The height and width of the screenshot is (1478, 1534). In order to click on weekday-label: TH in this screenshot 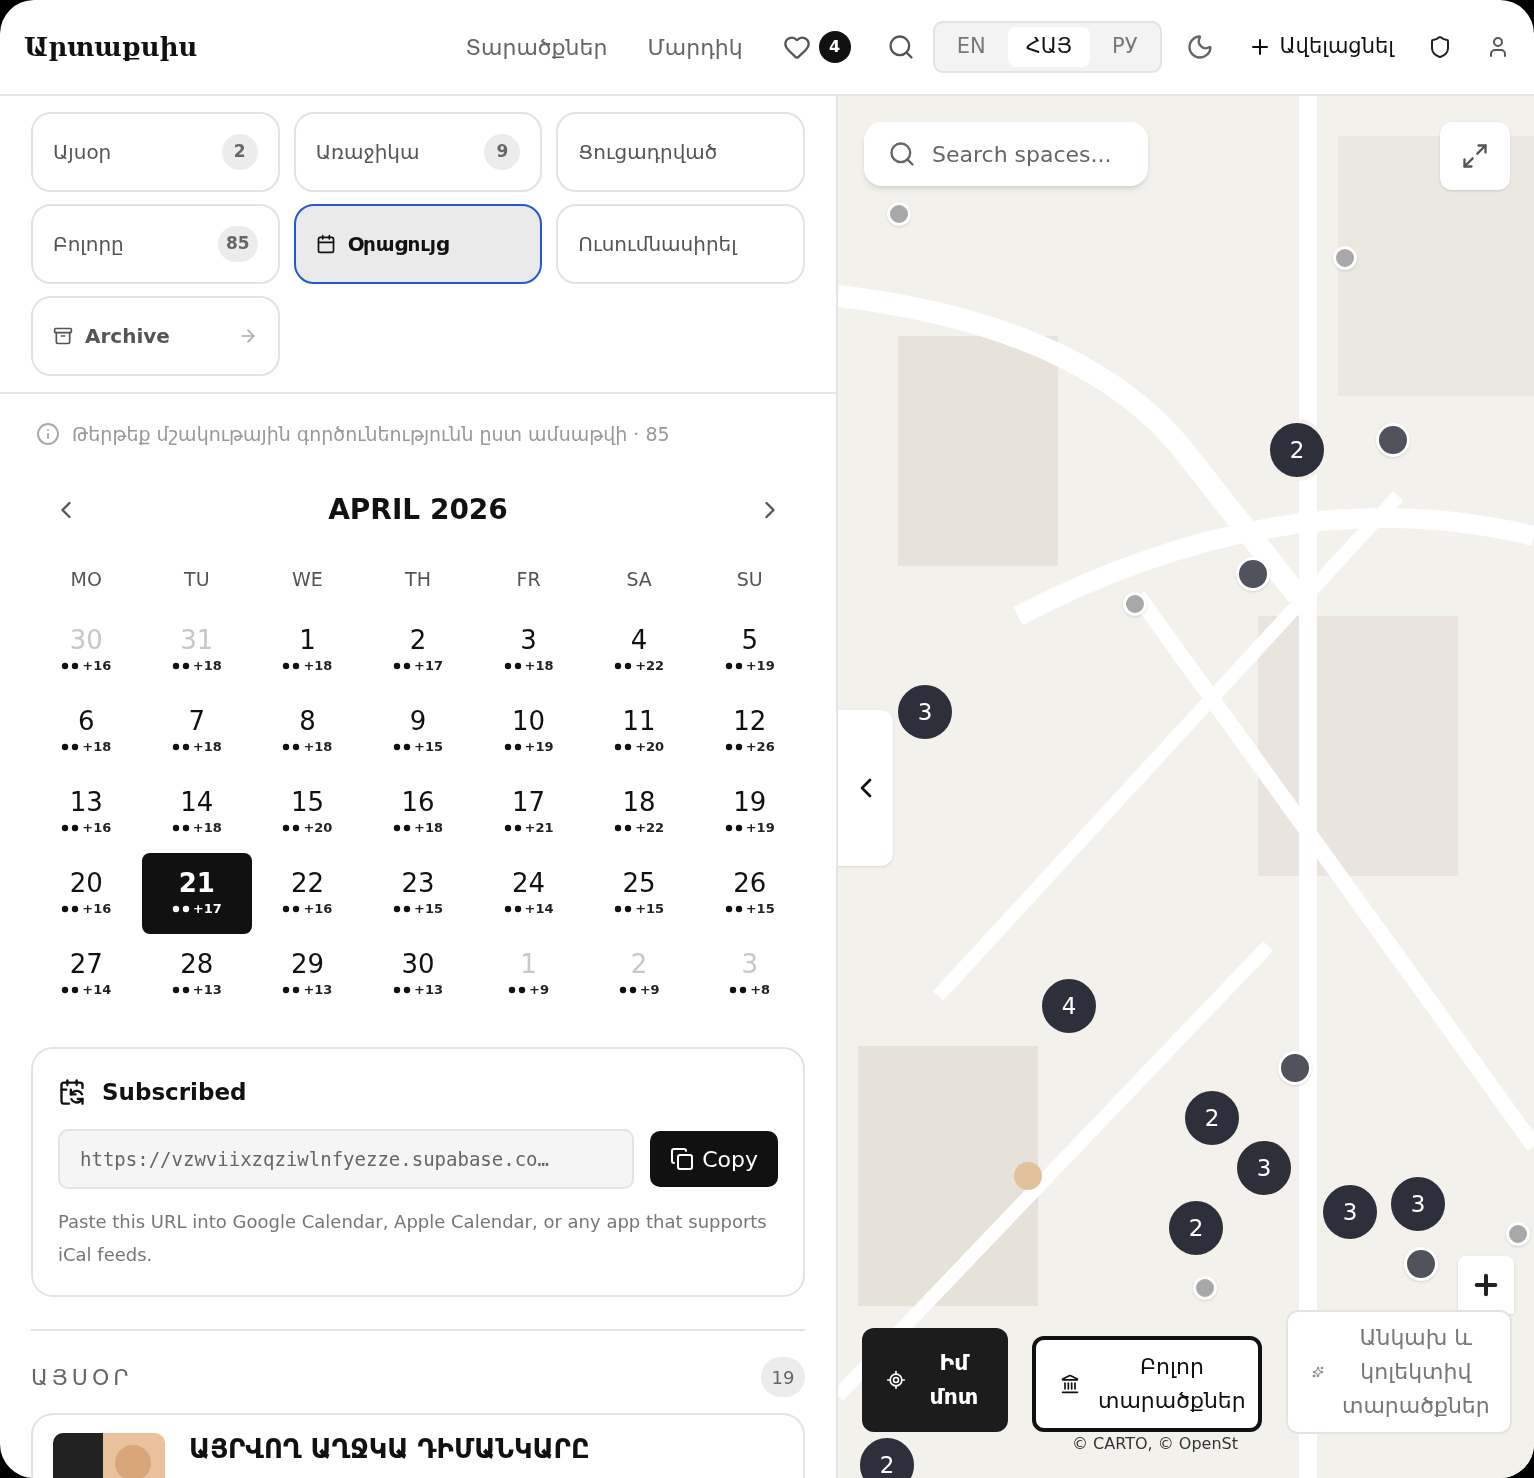, I will do `click(418, 579)`.